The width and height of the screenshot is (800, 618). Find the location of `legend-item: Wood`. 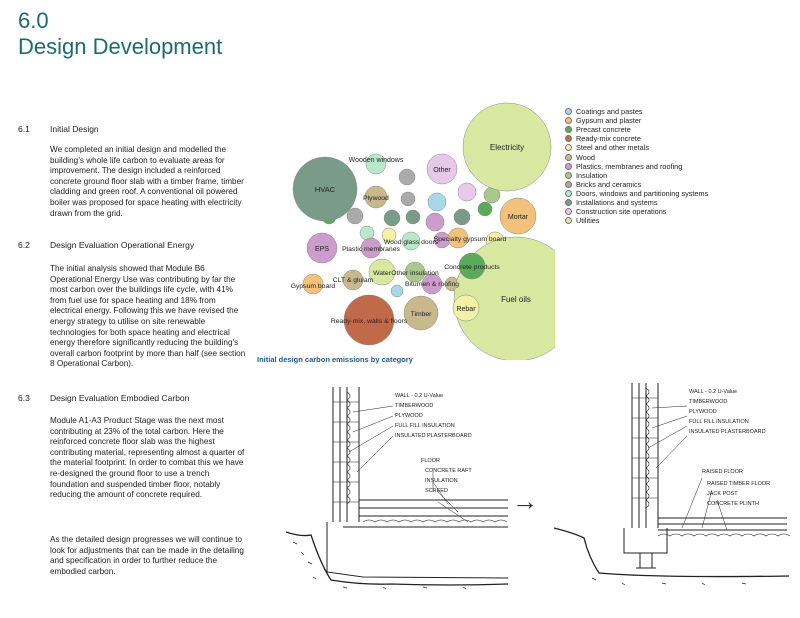

legend-item: Wood is located at coordinates (636, 157).